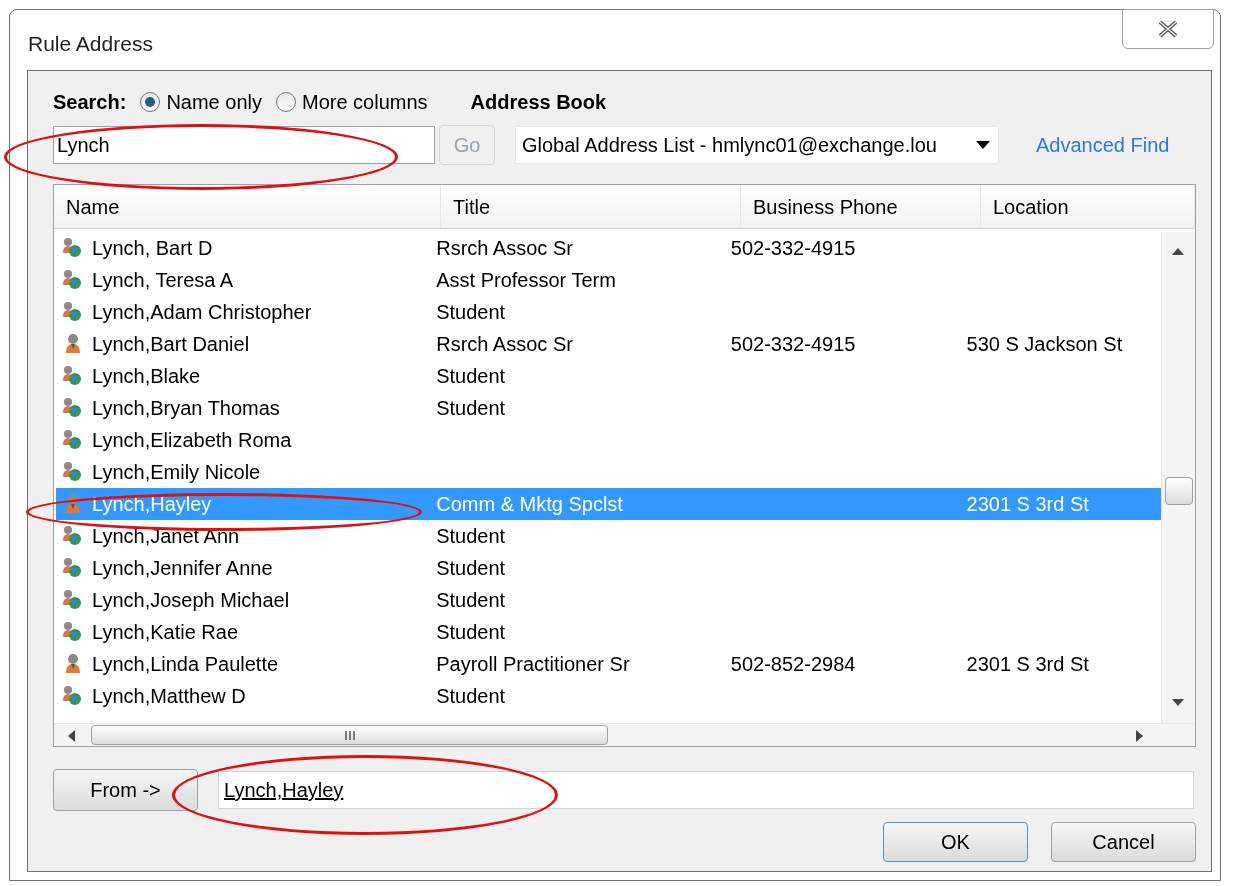  What do you see at coordinates (169, 696) in the screenshot?
I see `name-cell-text: Lynch,Matthew D` at bounding box center [169, 696].